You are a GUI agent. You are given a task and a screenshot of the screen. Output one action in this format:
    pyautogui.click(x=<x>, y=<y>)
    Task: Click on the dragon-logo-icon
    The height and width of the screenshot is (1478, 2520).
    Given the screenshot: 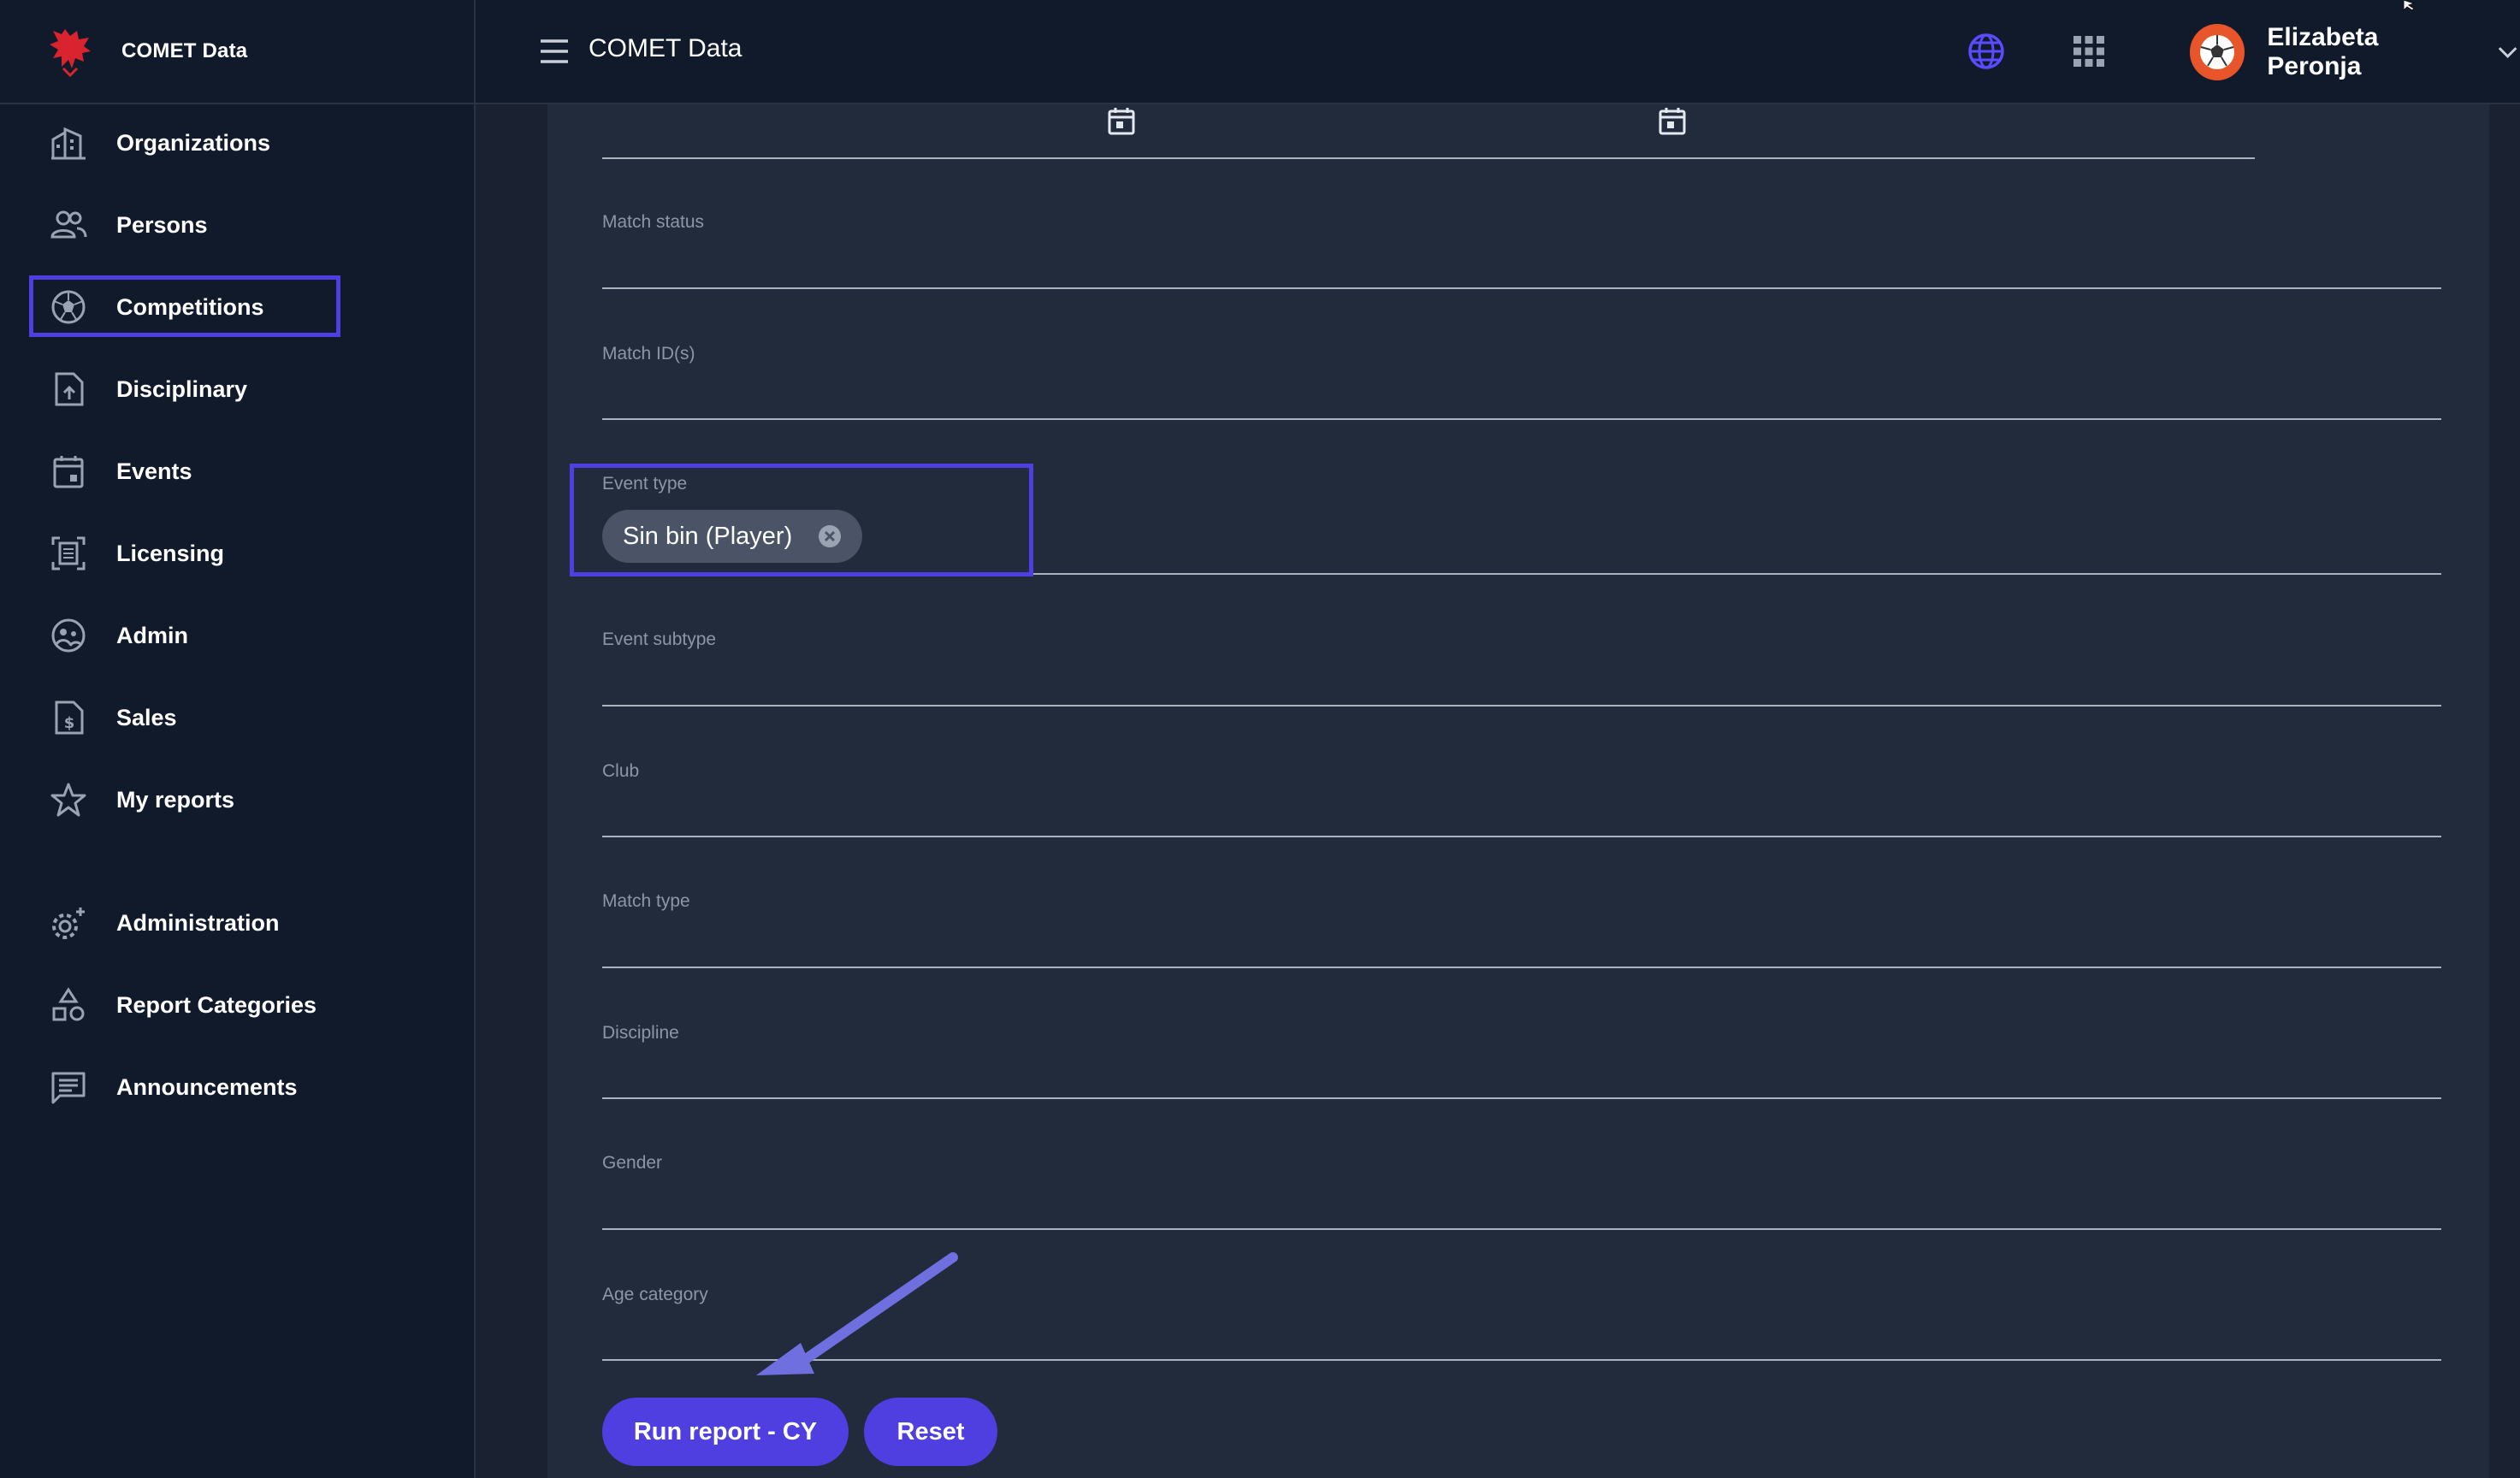 What is the action you would take?
    pyautogui.click(x=70, y=53)
    